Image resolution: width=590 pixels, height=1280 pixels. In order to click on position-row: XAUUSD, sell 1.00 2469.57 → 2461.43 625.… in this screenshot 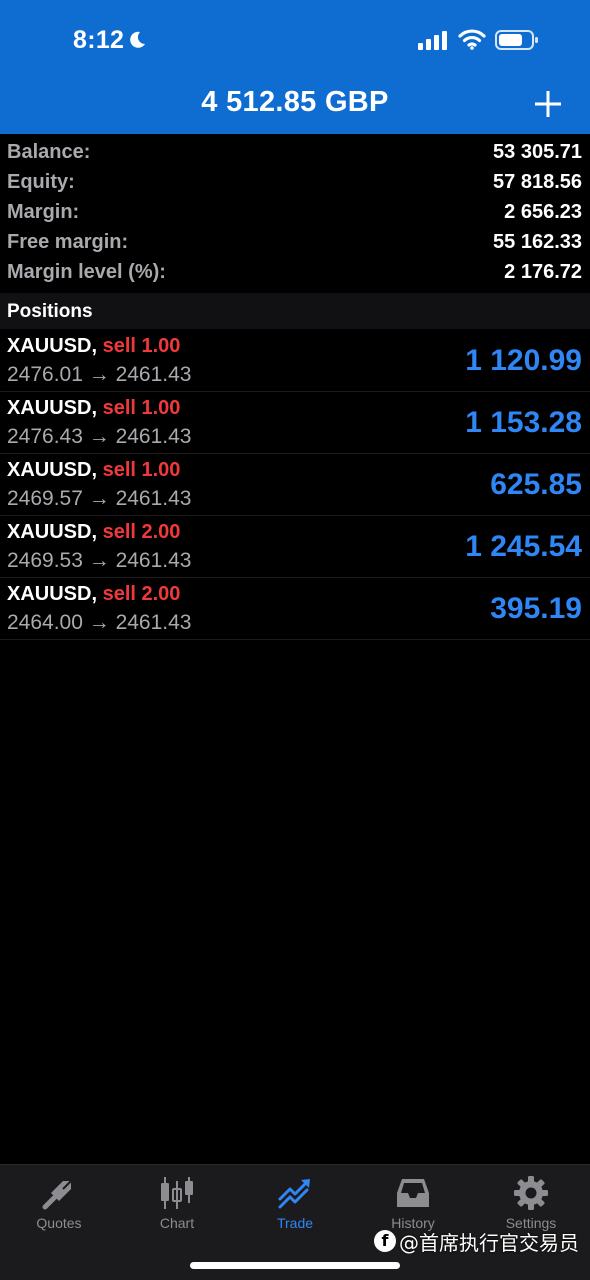, I will do `click(295, 485)`.